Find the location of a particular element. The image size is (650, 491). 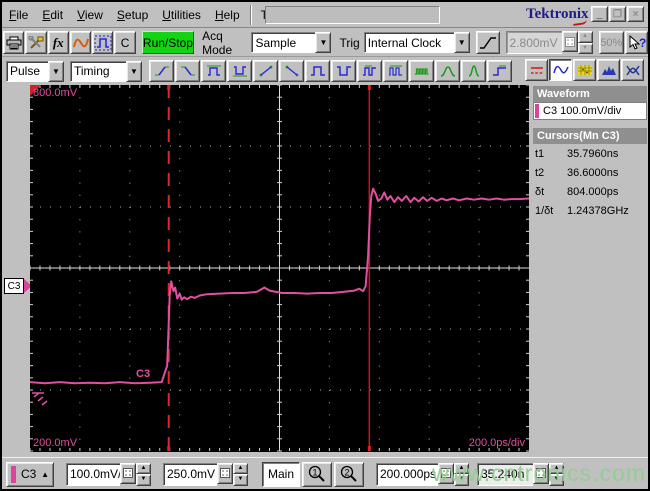

vertical-scale-spinner: ▲ ▼ is located at coordinates (143, 474).